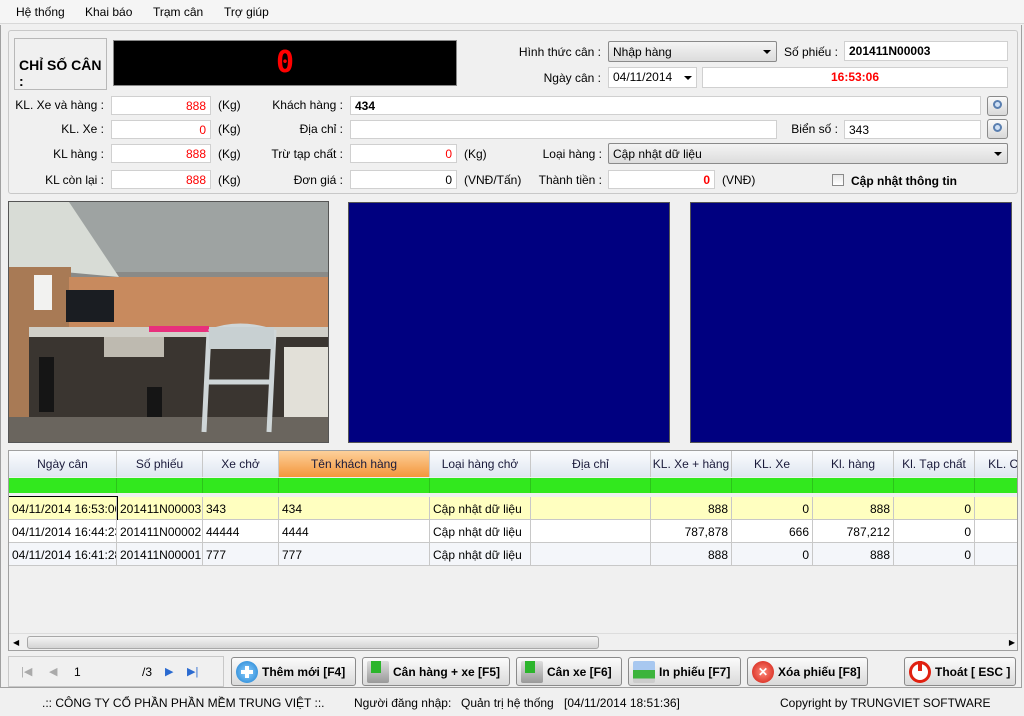 The width and height of the screenshot is (1024, 716). I want to click on table-cell: 343, so click(241, 508).